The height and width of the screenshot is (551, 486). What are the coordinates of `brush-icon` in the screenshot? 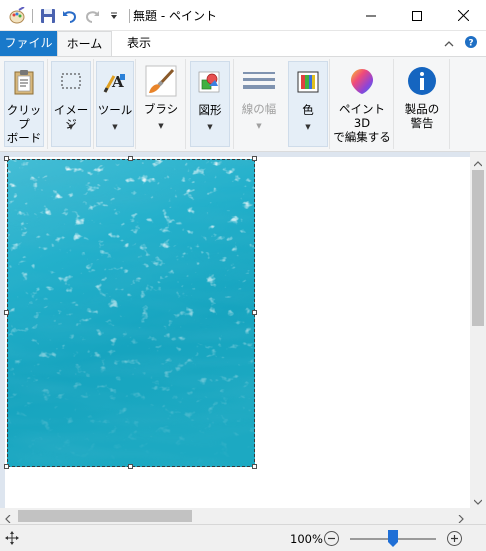 It's located at (161, 81).